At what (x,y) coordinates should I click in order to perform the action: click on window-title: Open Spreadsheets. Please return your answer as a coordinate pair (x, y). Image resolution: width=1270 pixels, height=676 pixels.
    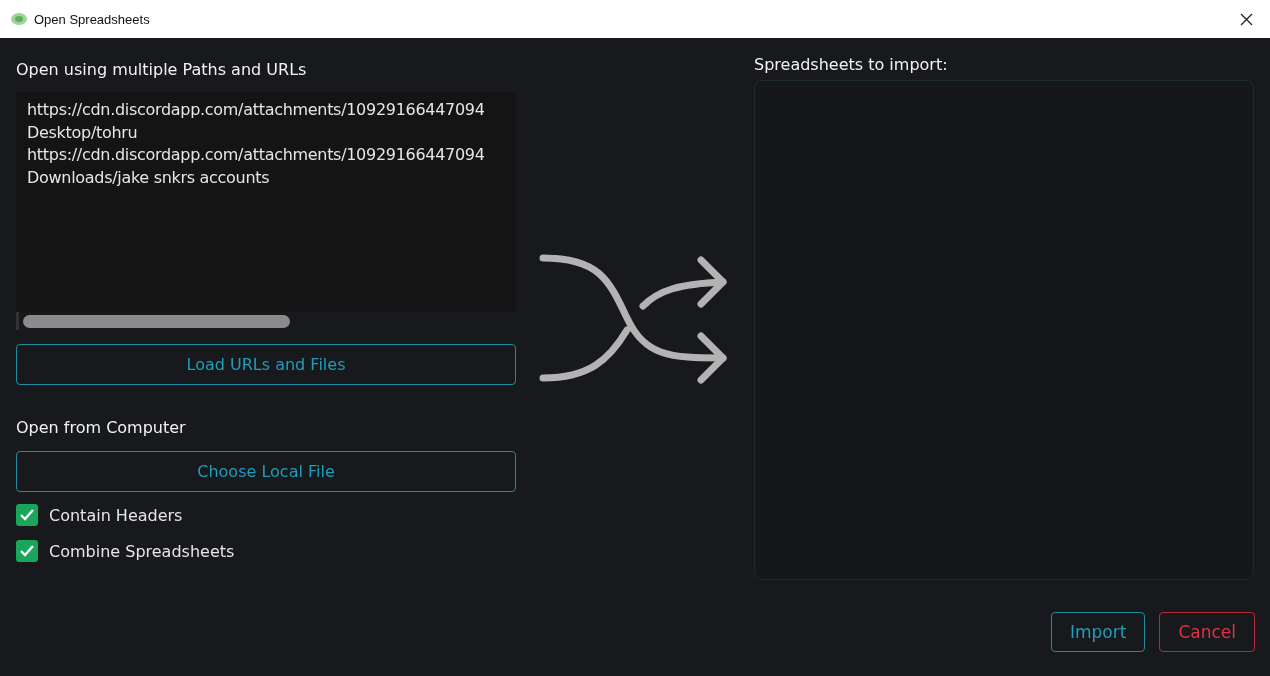
    Looking at the image, I should click on (92, 19).